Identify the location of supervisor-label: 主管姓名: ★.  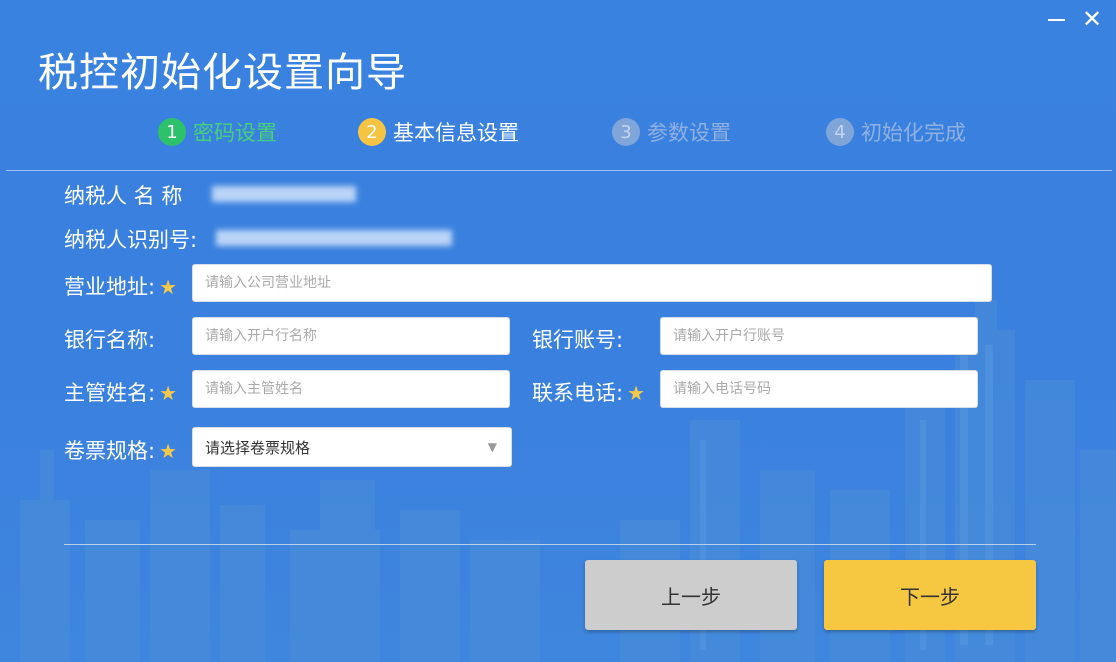
(120, 392).